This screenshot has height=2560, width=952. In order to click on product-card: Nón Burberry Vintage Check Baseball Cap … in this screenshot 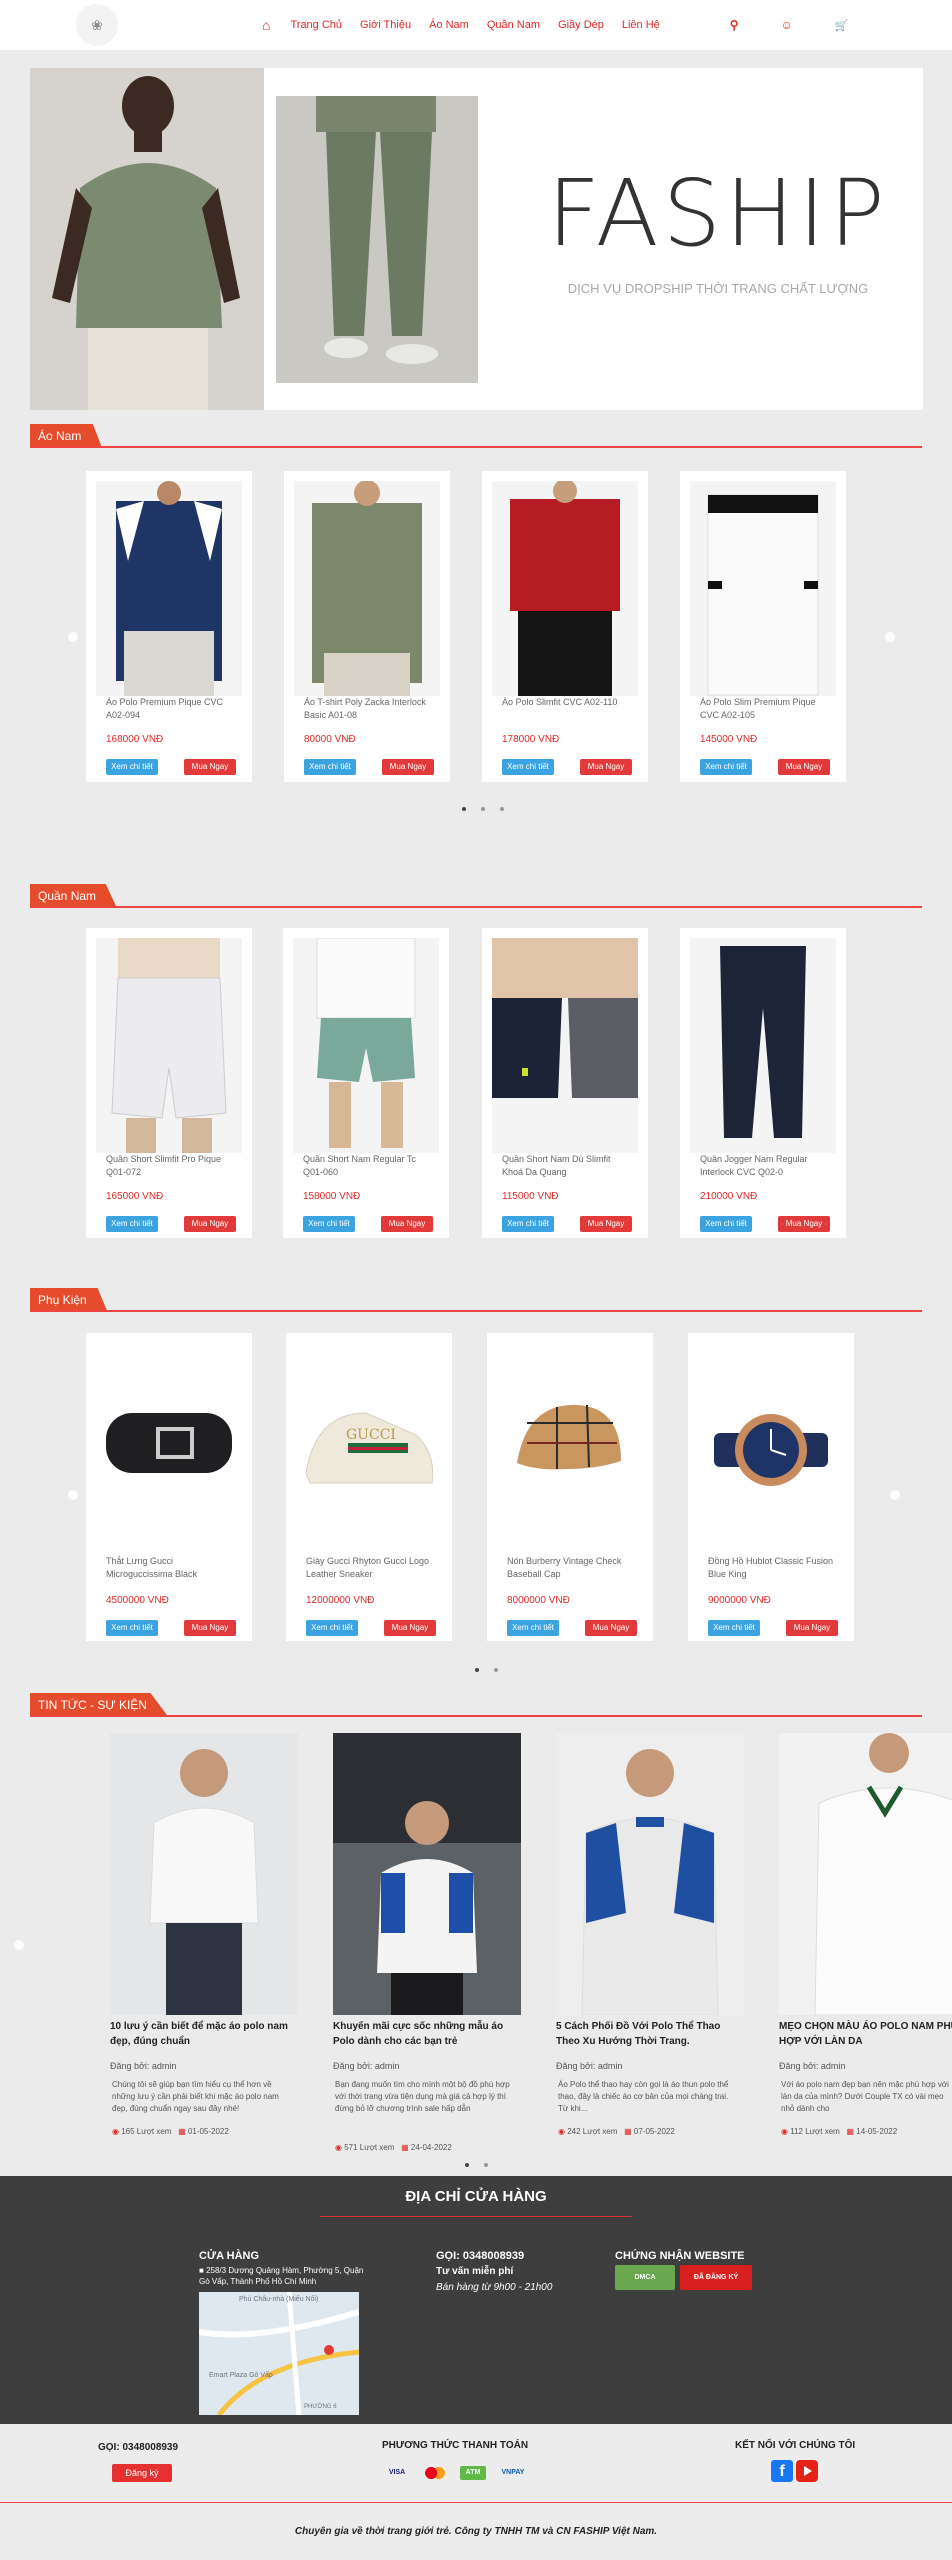, I will do `click(570, 1487)`.